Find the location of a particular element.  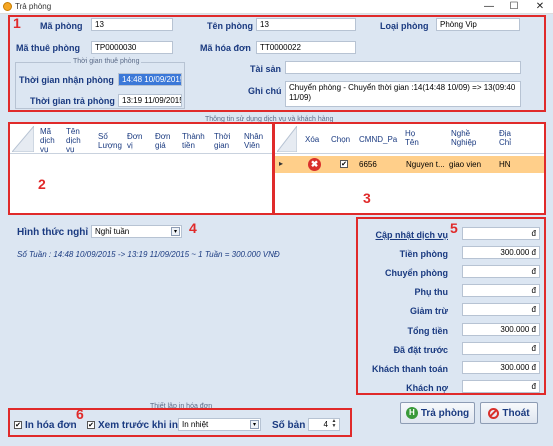

in-hoa-don-checkbox: ✔ is located at coordinates (18, 425).